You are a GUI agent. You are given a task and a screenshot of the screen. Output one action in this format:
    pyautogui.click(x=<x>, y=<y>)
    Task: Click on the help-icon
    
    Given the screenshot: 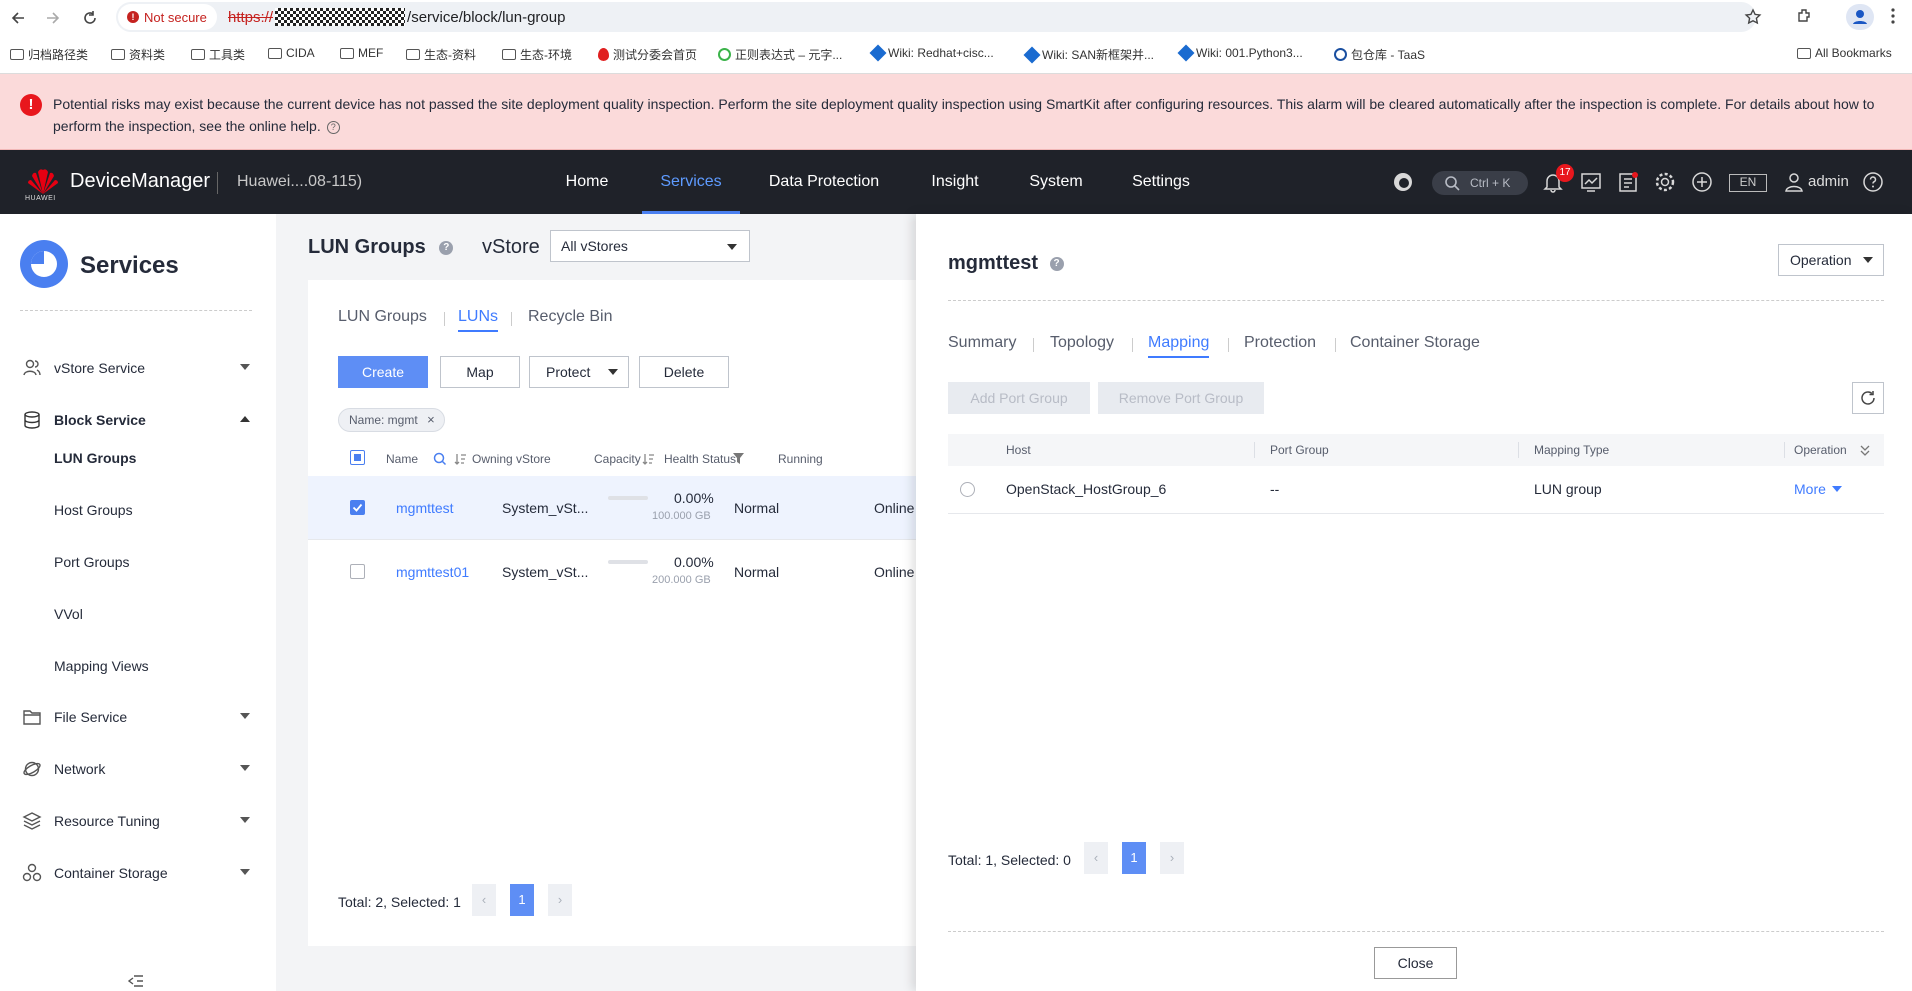 What is the action you would take?
    pyautogui.click(x=1873, y=182)
    